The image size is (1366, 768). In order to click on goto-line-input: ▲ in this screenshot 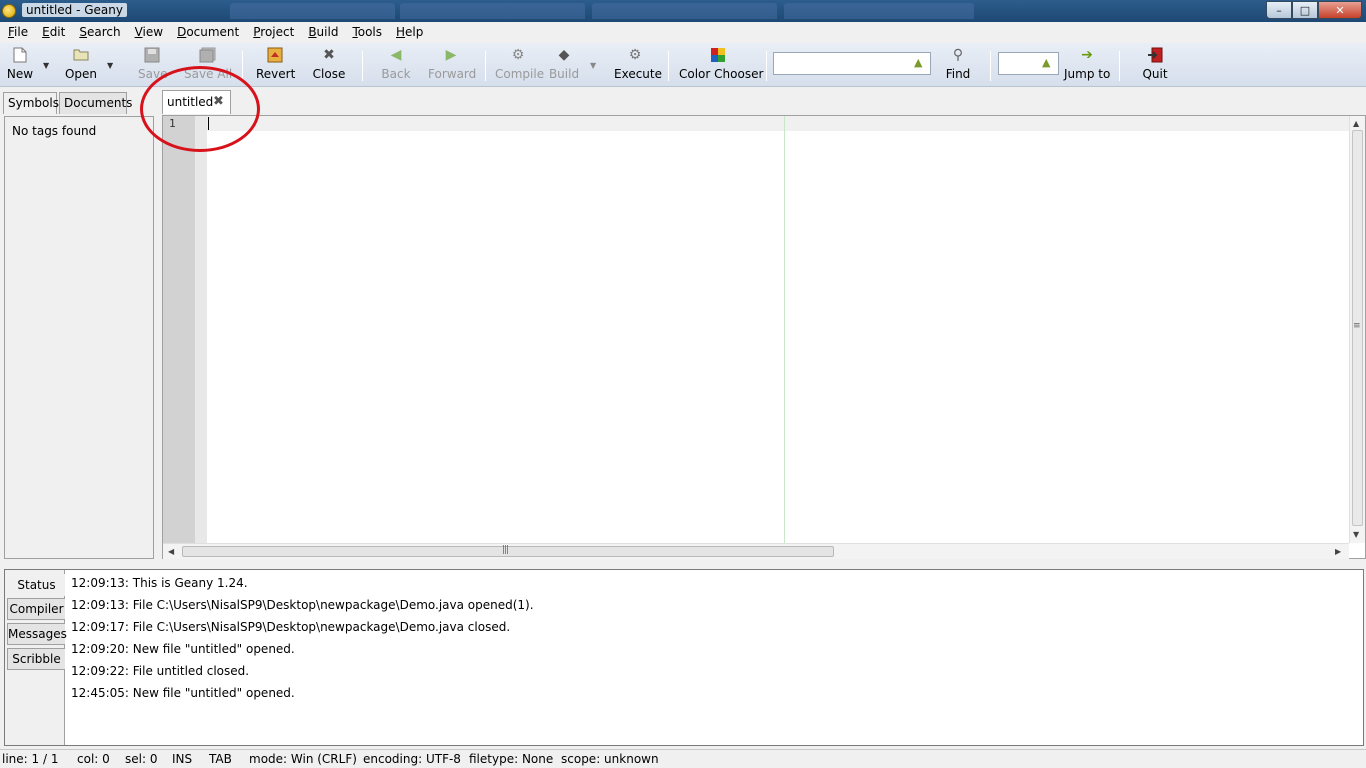, I will do `click(1028, 63)`.